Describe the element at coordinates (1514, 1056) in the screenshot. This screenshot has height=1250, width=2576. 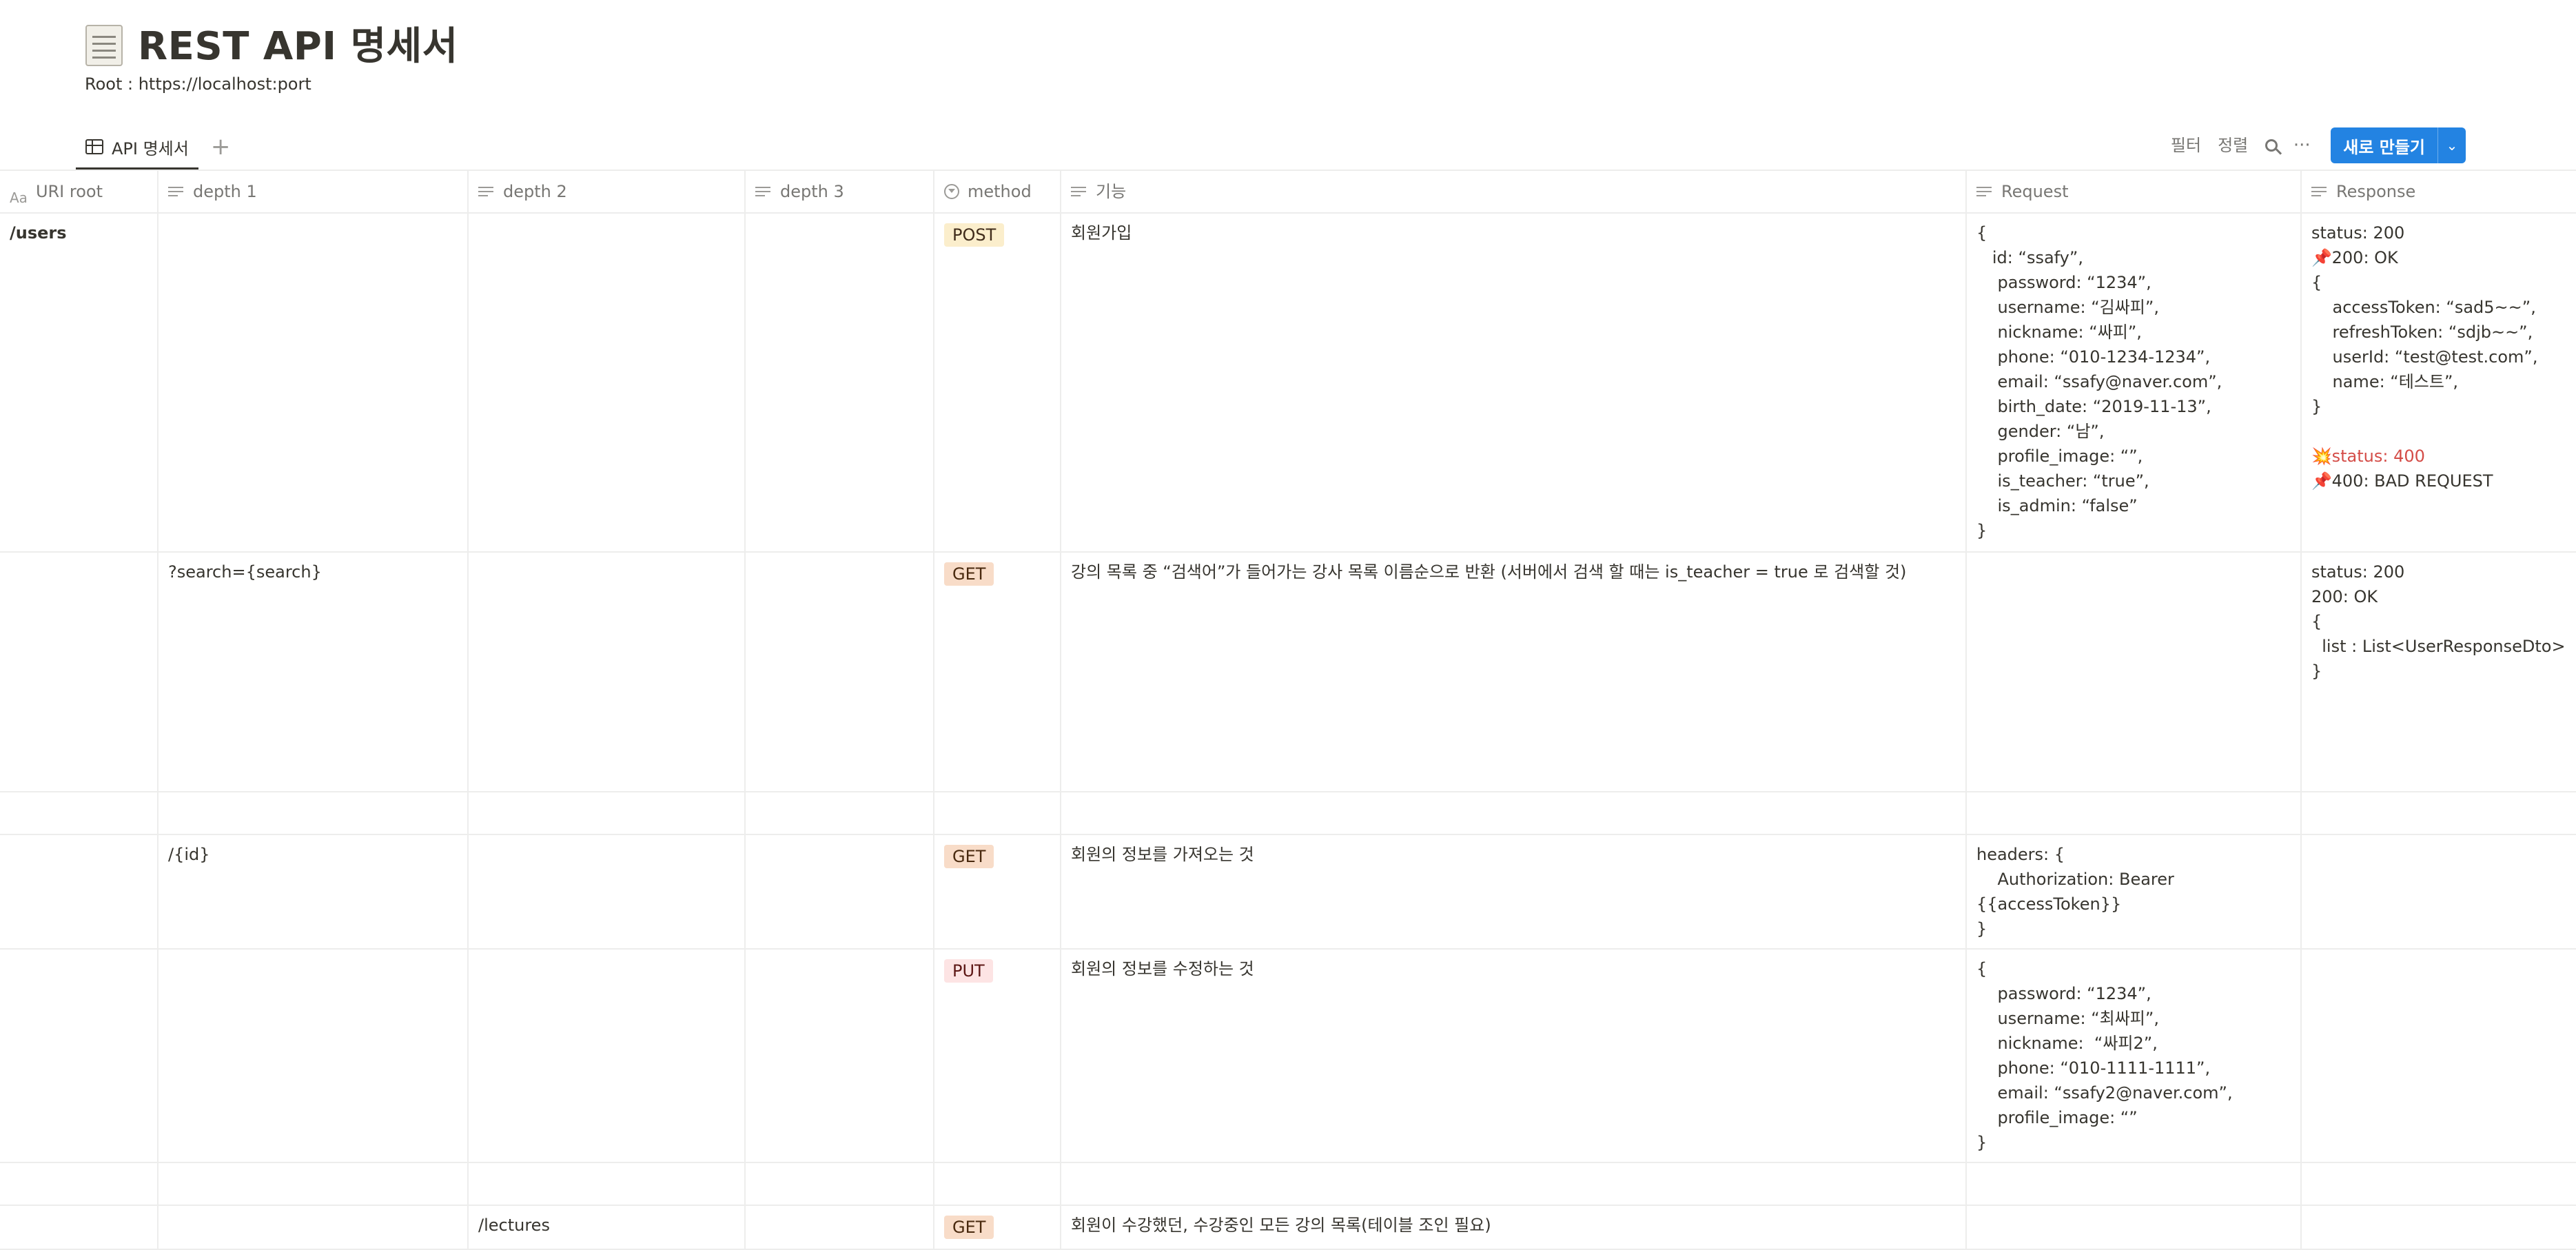
I see `cell-feature: 회원의 정보를 수정하는 것` at that location.